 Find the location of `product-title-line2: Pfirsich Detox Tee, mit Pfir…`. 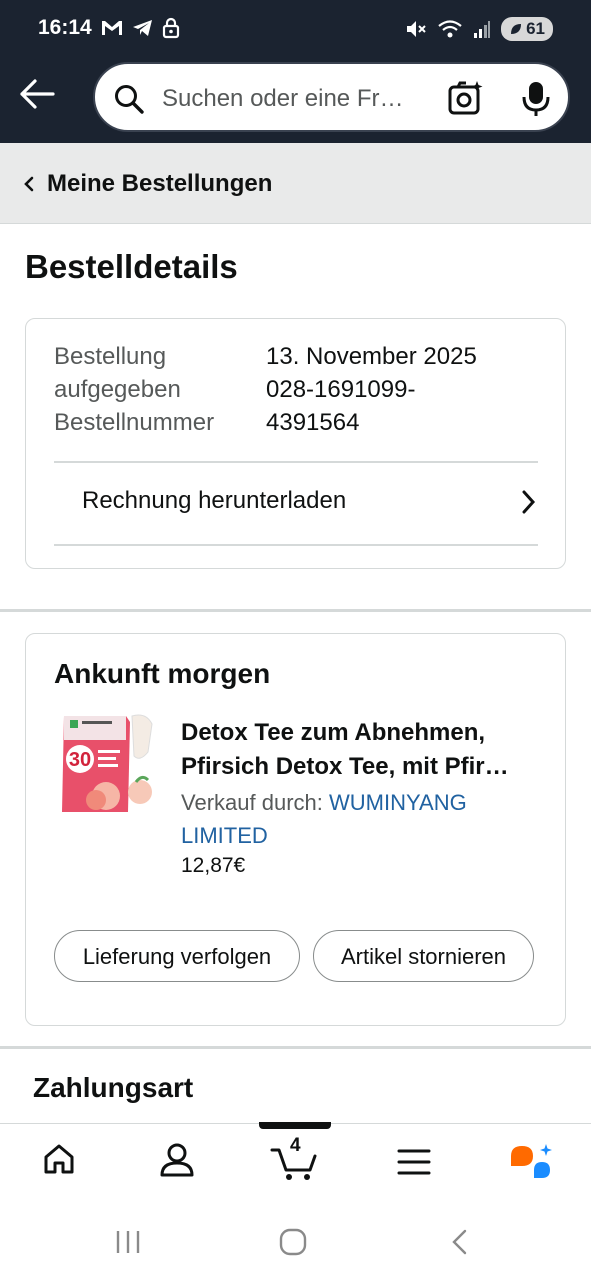

product-title-line2: Pfirsich Detox Tee, mit Pfir… is located at coordinates (361, 767).